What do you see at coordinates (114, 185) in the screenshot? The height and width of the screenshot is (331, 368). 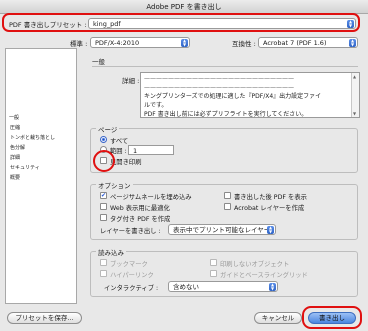 I see `options-title: オプション` at bounding box center [114, 185].